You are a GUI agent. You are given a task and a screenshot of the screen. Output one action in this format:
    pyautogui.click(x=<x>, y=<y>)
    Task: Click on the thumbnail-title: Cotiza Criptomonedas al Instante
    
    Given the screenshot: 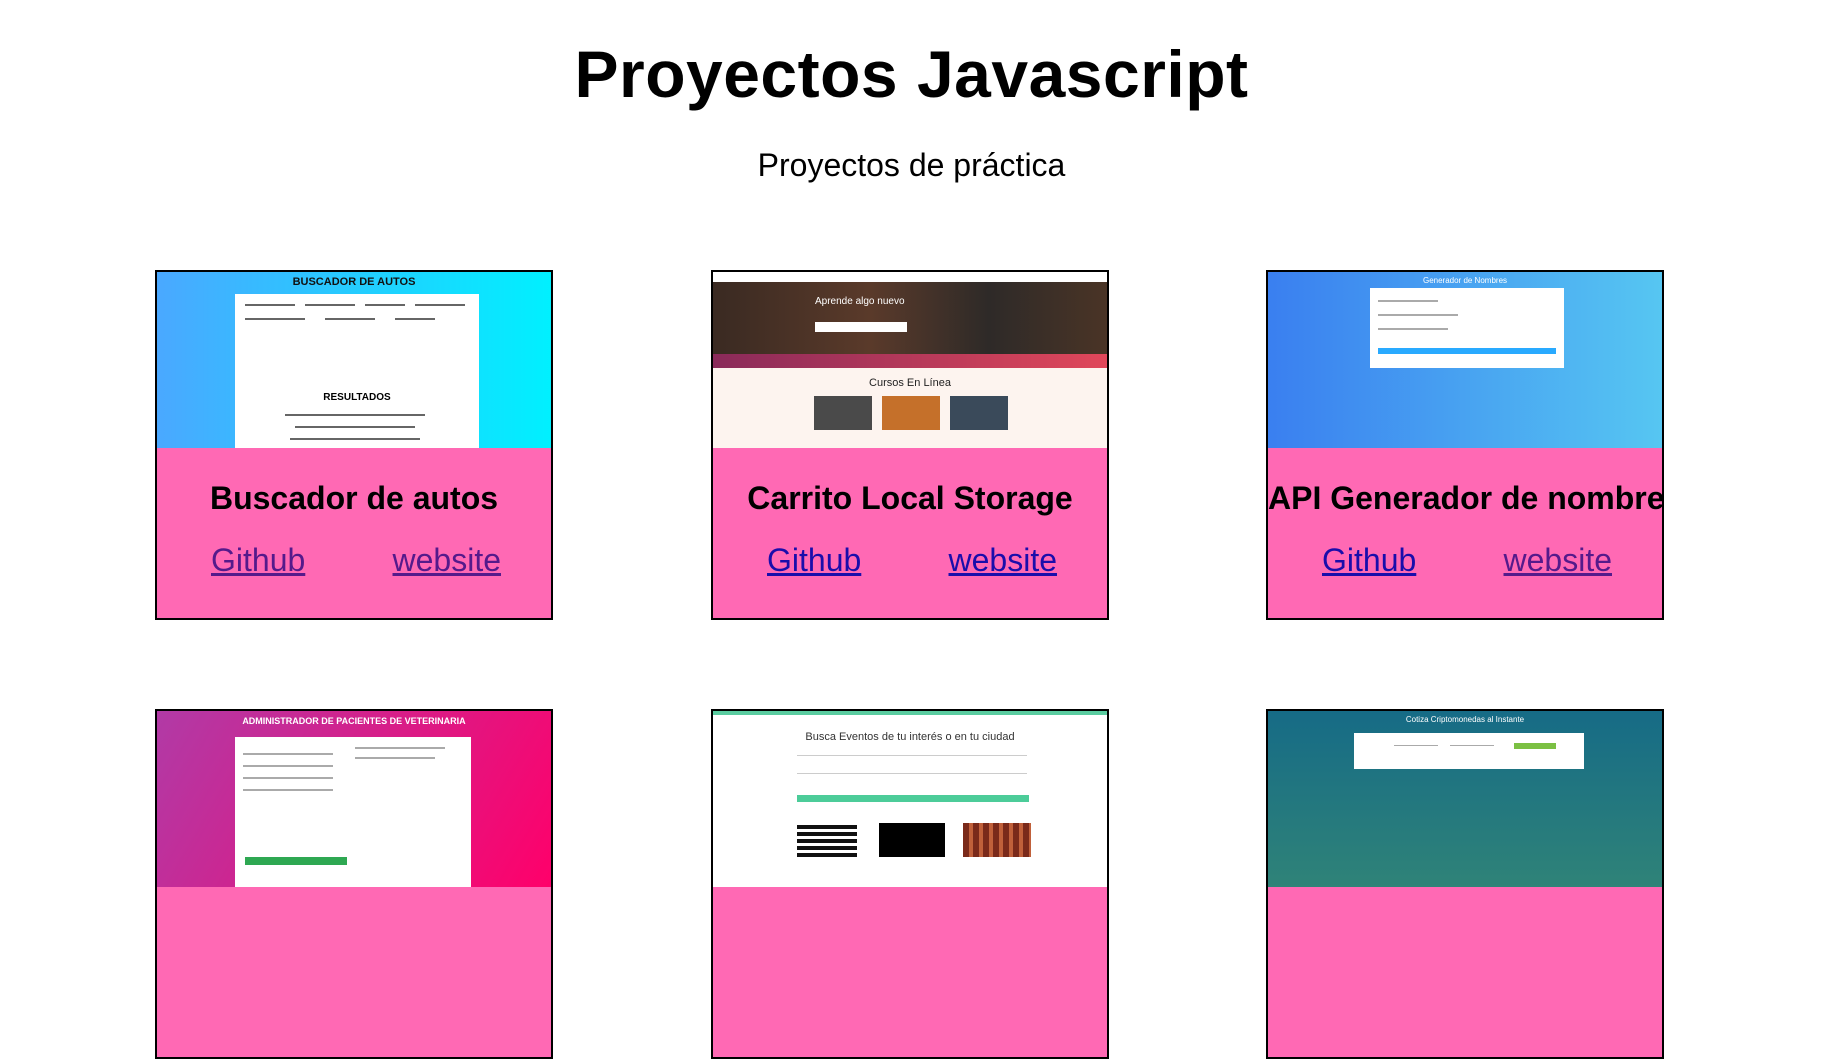 What is the action you would take?
    pyautogui.click(x=1465, y=719)
    